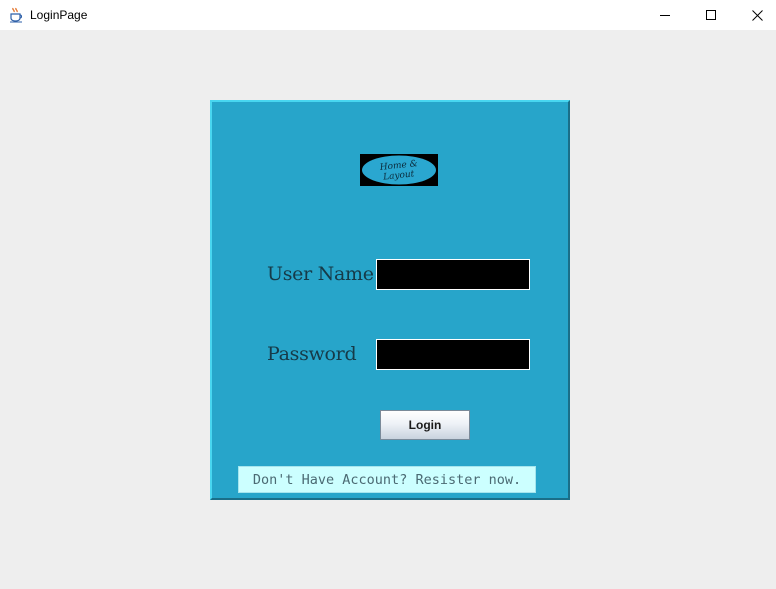 Image resolution: width=776 pixels, height=589 pixels. What do you see at coordinates (16, 15) in the screenshot?
I see `java-cup-icon` at bounding box center [16, 15].